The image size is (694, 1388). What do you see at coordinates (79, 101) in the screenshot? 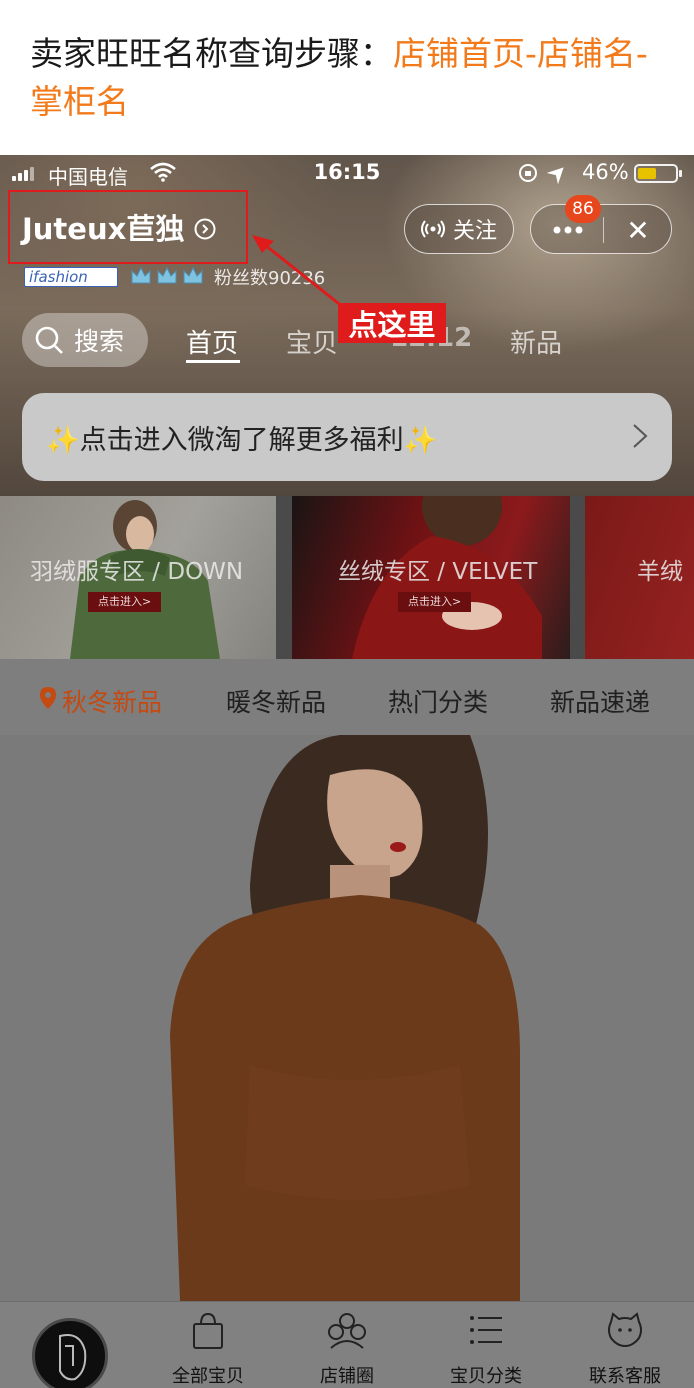
I see `instruction-line2: 掌柜名` at bounding box center [79, 101].